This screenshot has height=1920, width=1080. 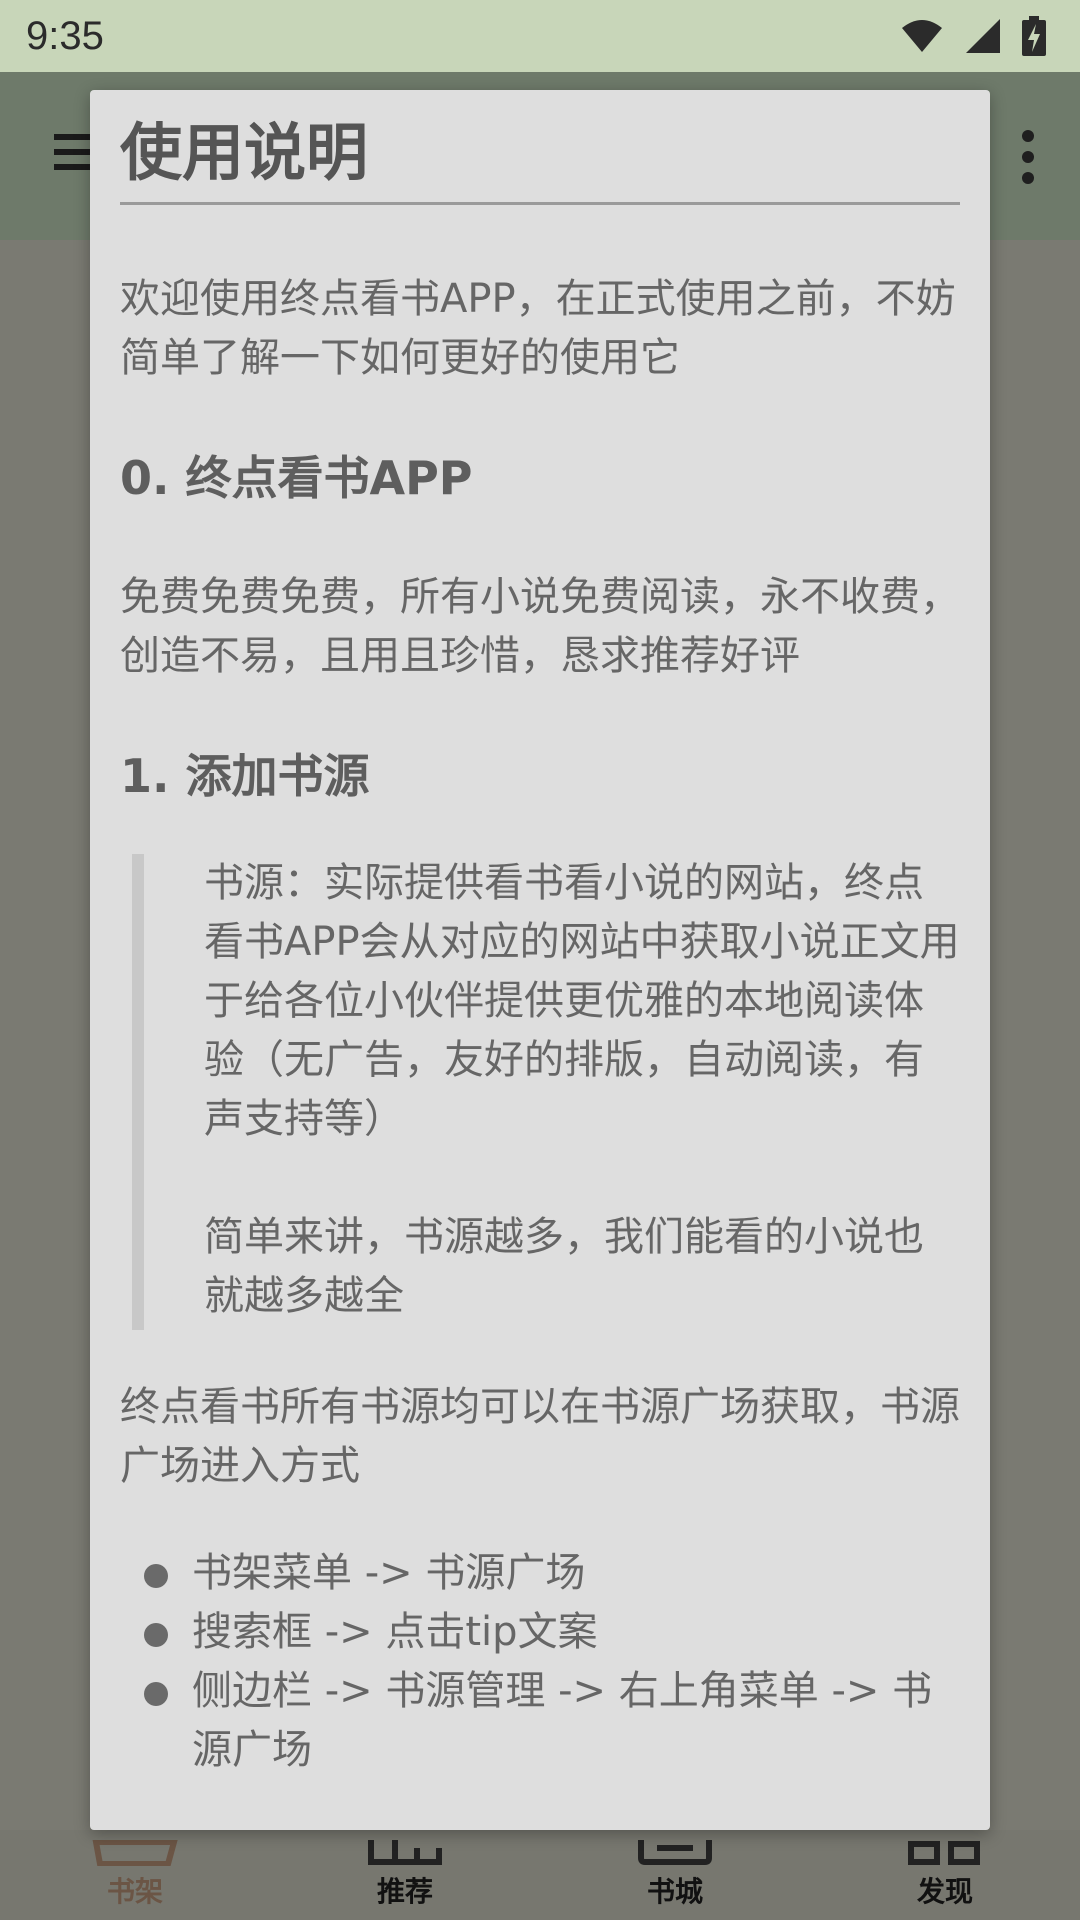 What do you see at coordinates (404, 1891) in the screenshot?
I see `nav-label-recommend: 推荐` at bounding box center [404, 1891].